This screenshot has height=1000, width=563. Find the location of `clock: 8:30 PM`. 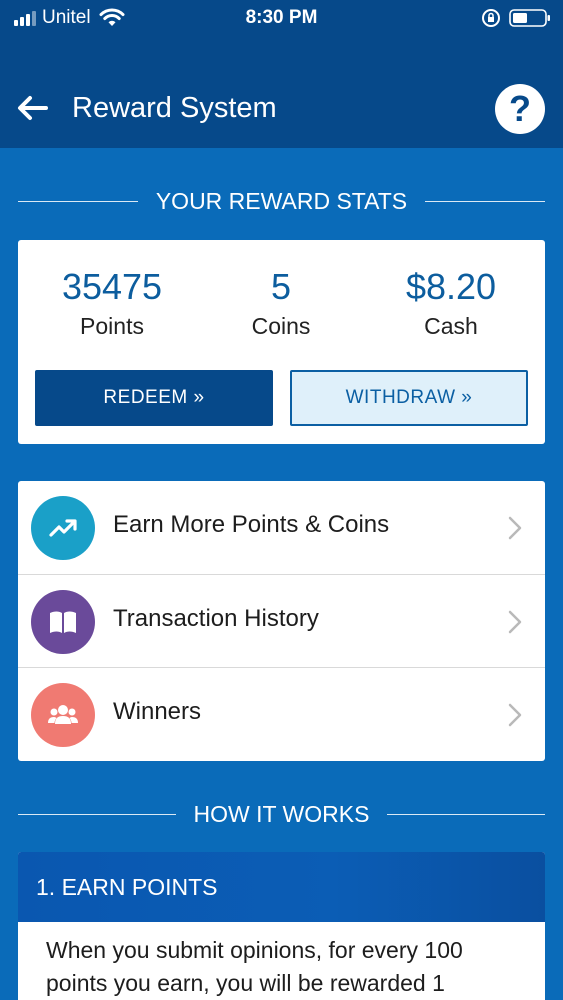

clock: 8:30 PM is located at coordinates (281, 17).